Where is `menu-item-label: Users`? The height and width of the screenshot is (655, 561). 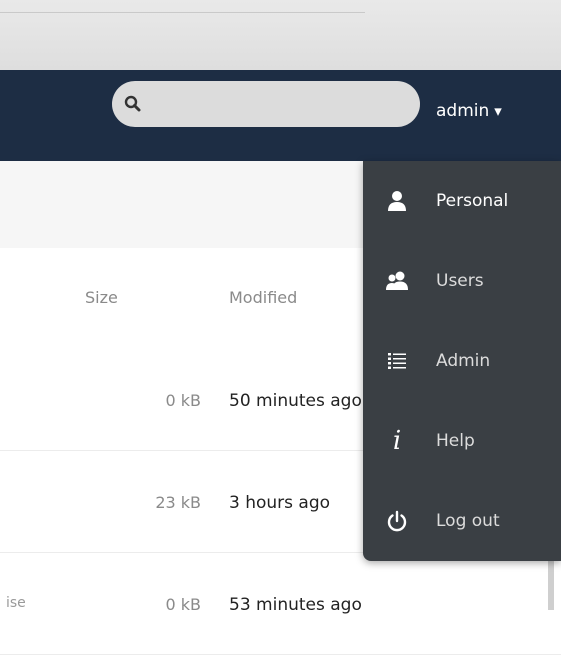
menu-item-label: Users is located at coordinates (460, 281).